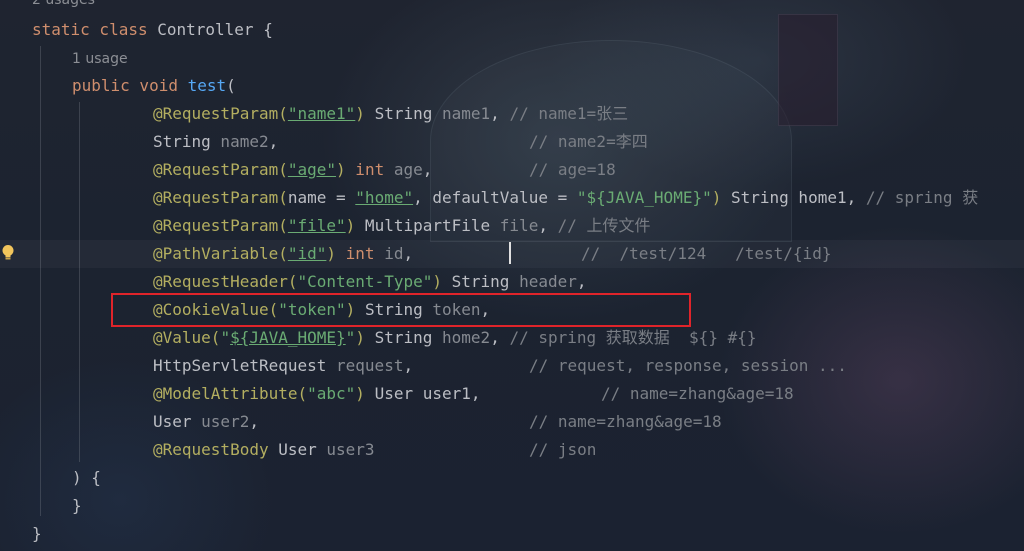 This screenshot has width=1024, height=551. I want to click on lightbulb-icon, so click(8, 253).